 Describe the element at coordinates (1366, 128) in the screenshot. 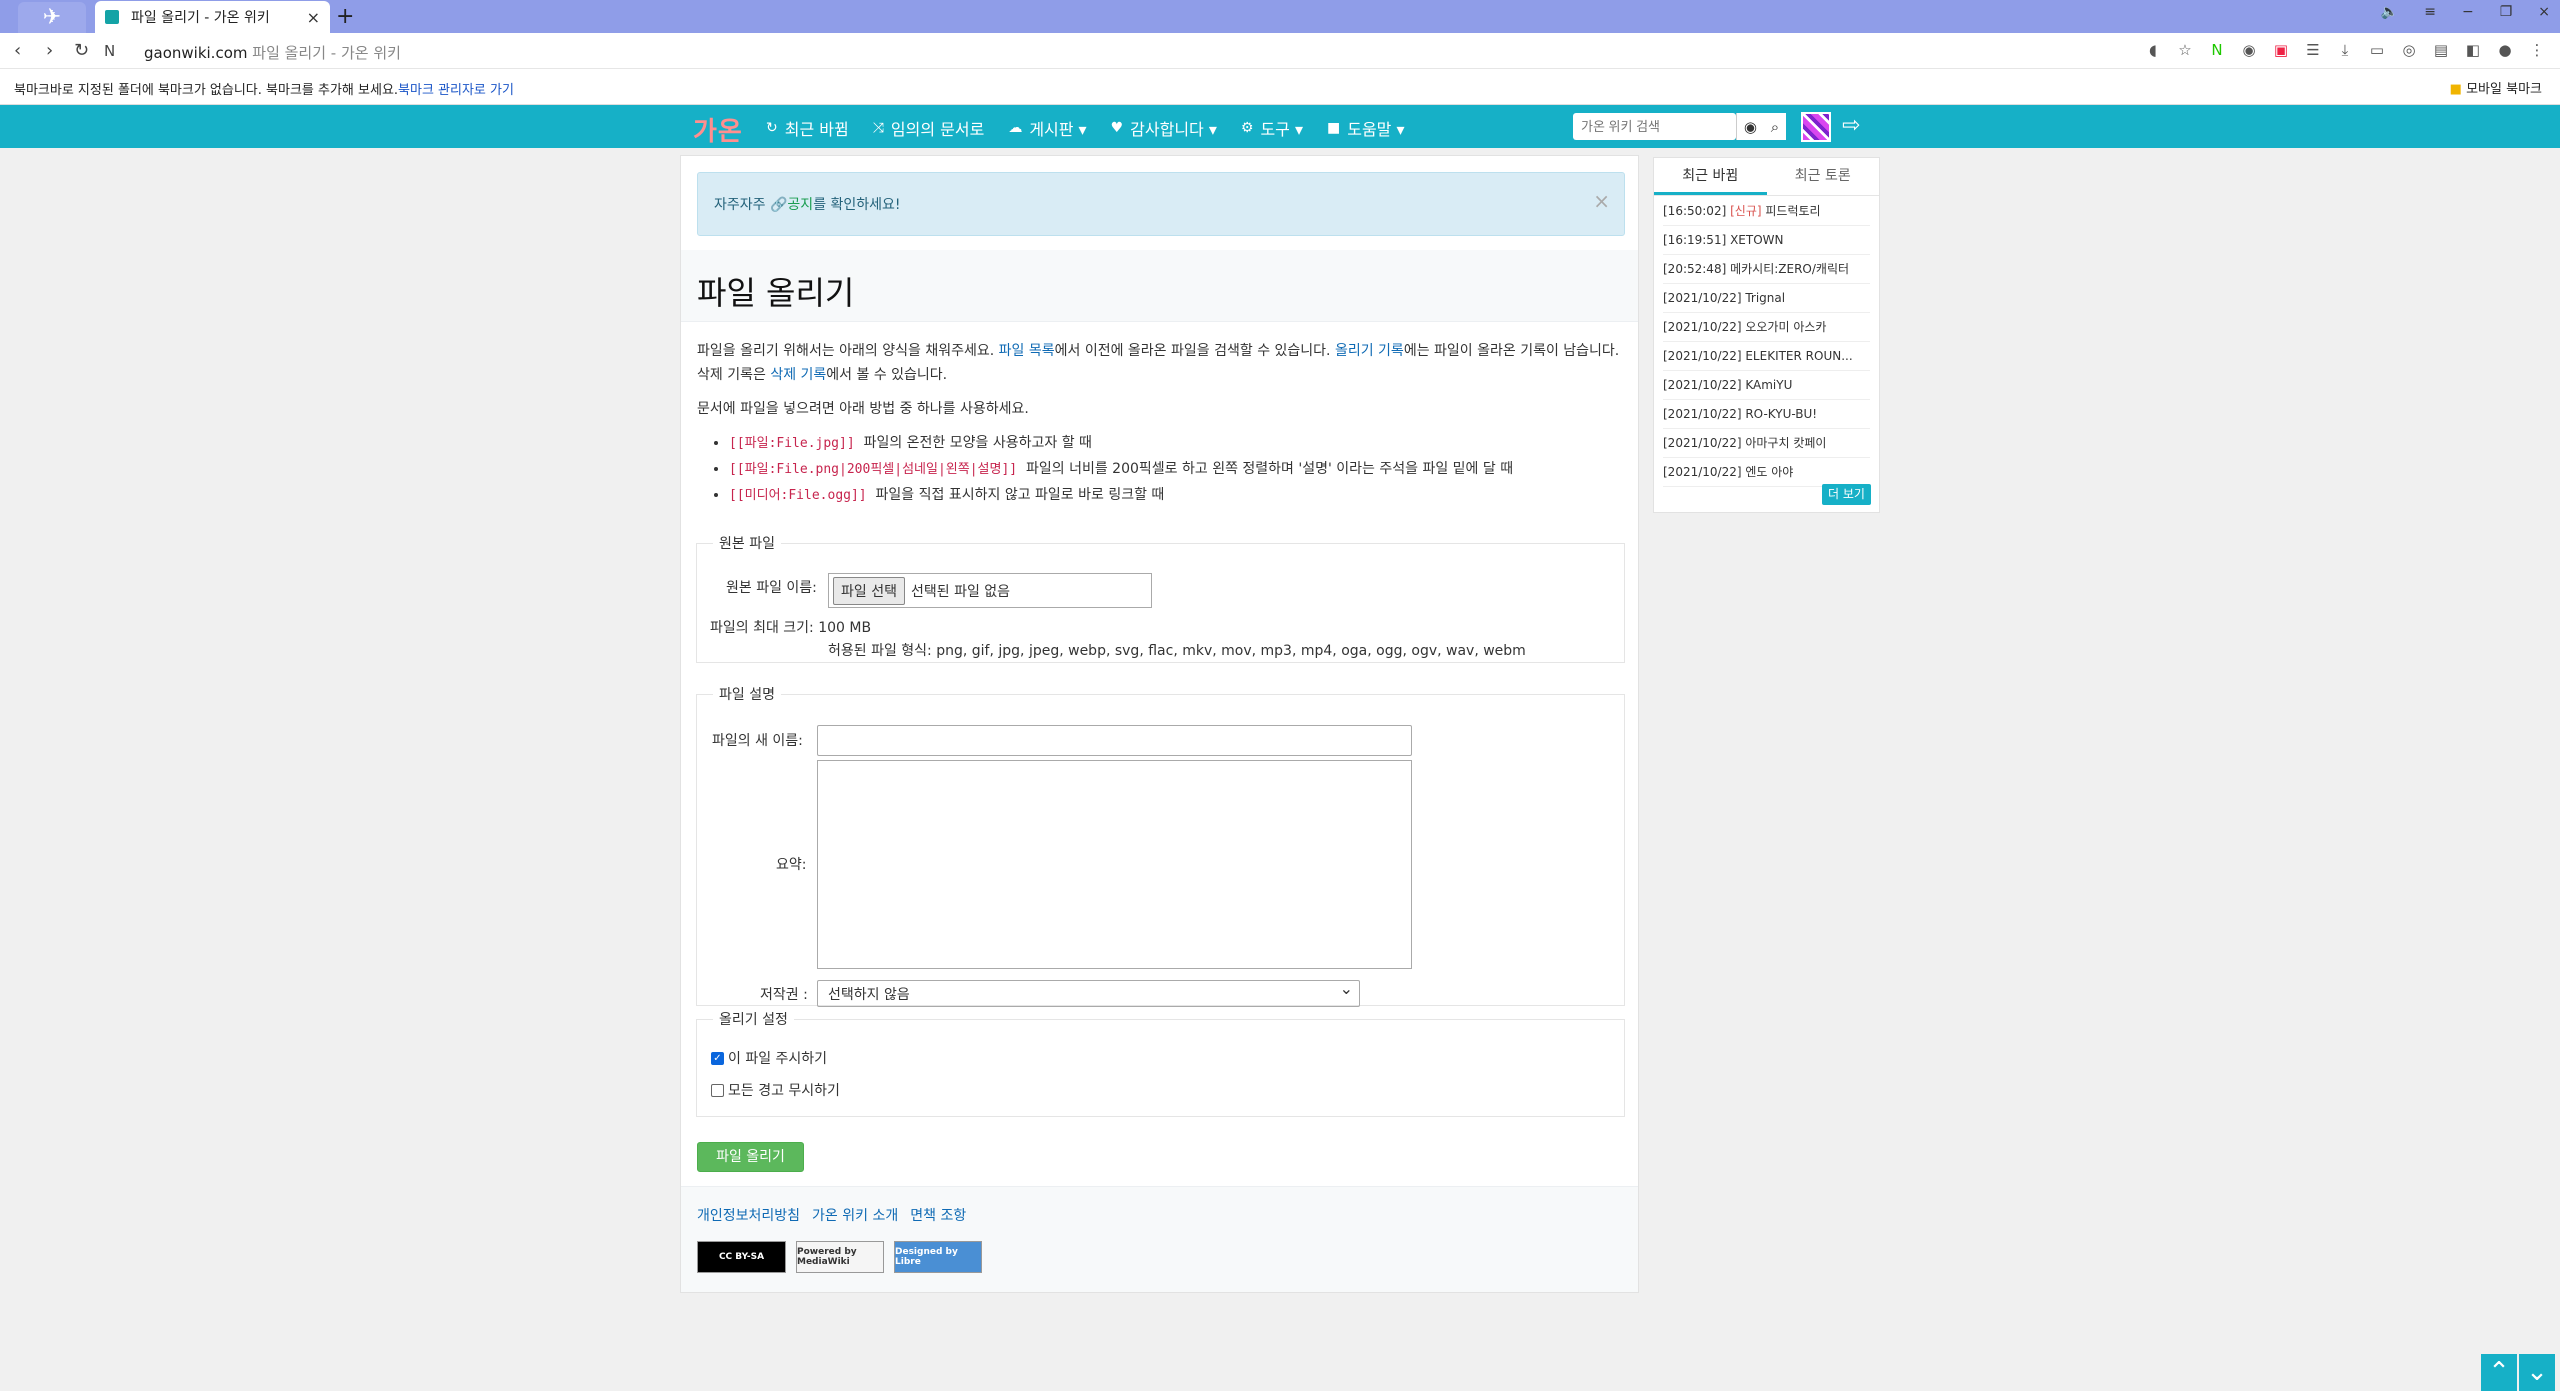

I see `nav-help: ■ 도움말 ▾` at that location.